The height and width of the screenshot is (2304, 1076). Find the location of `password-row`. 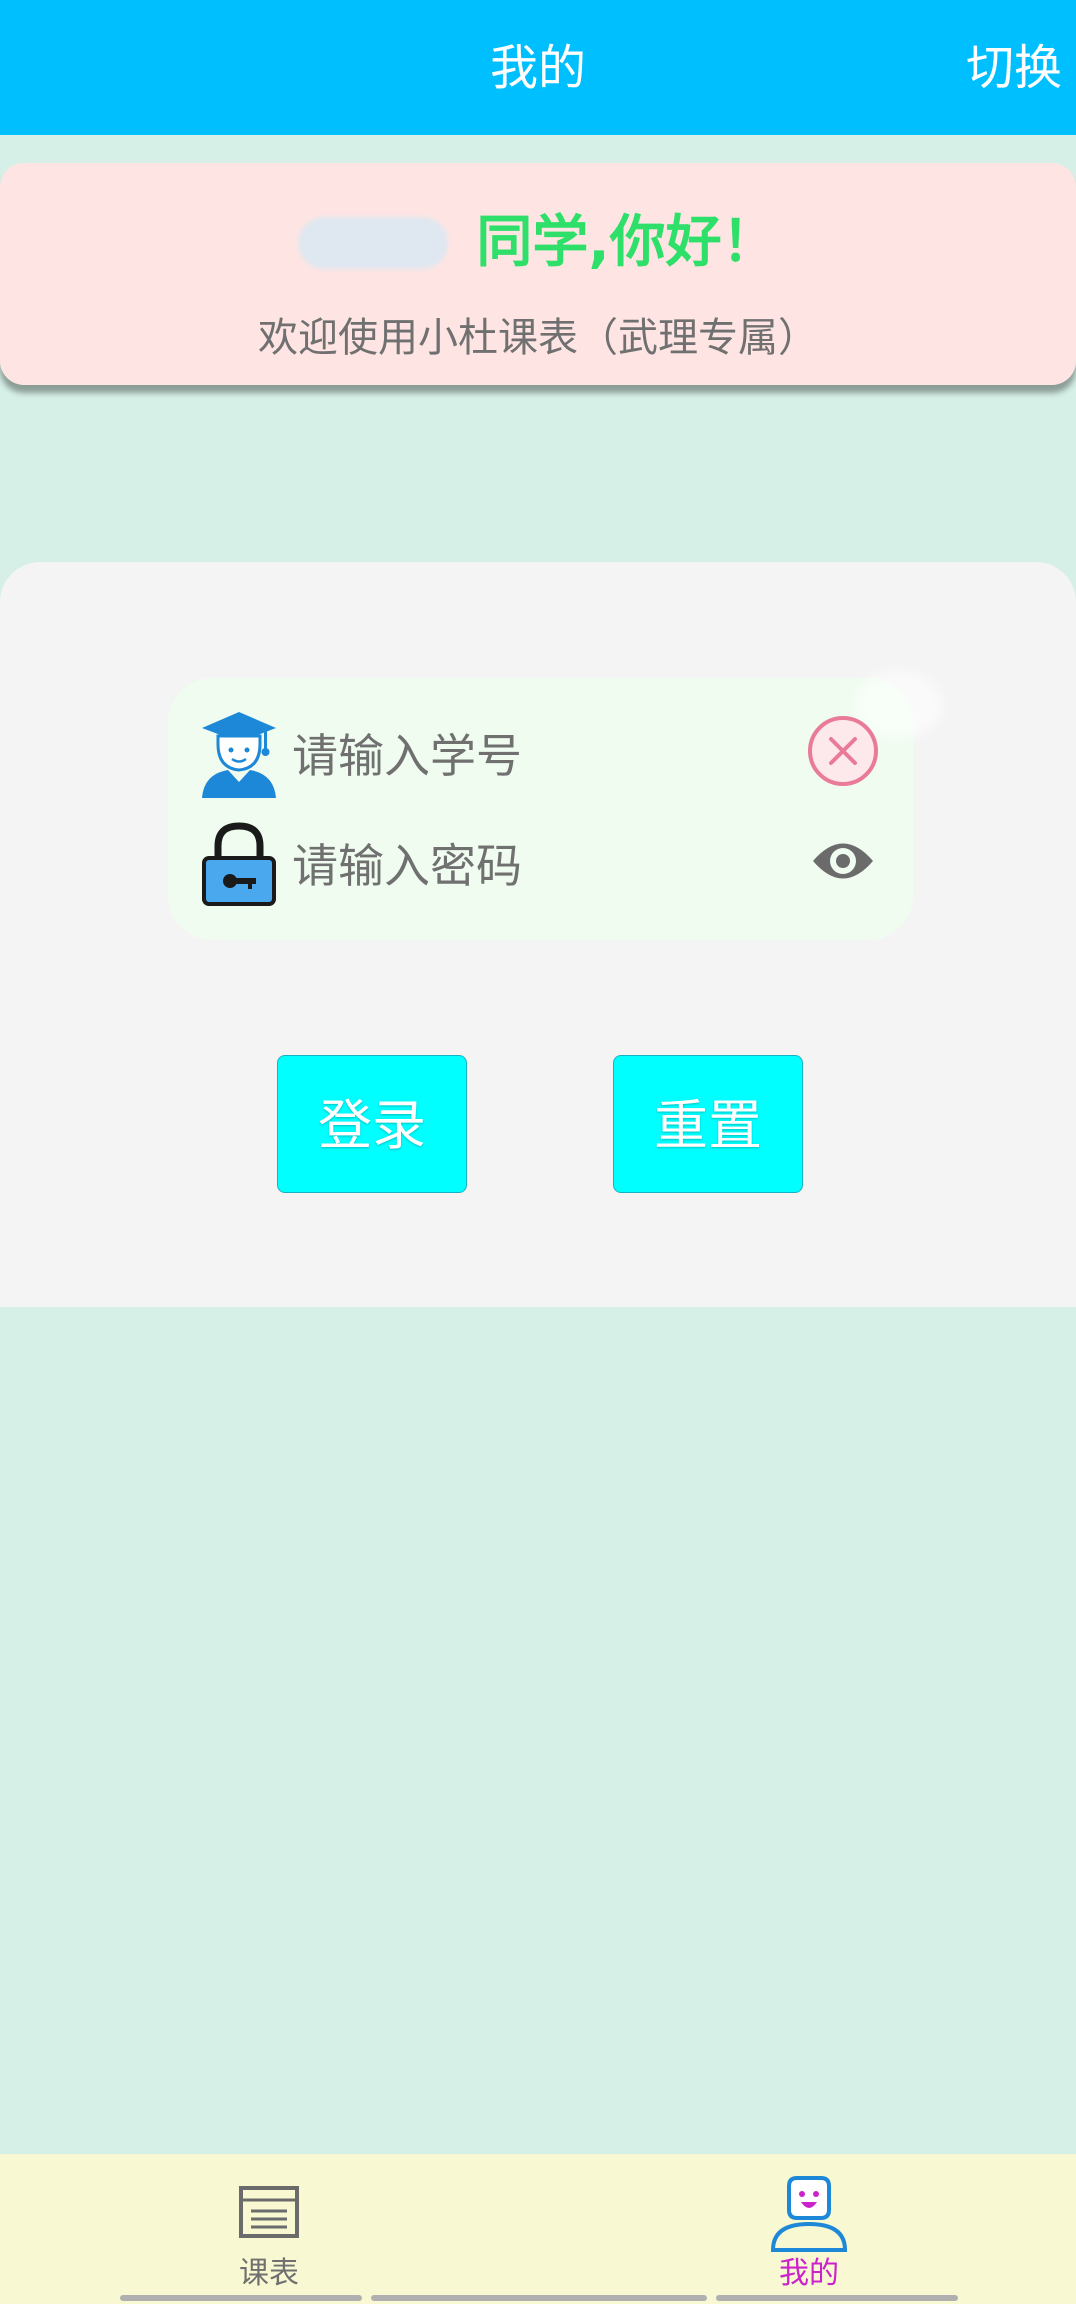

password-row is located at coordinates (538, 865).